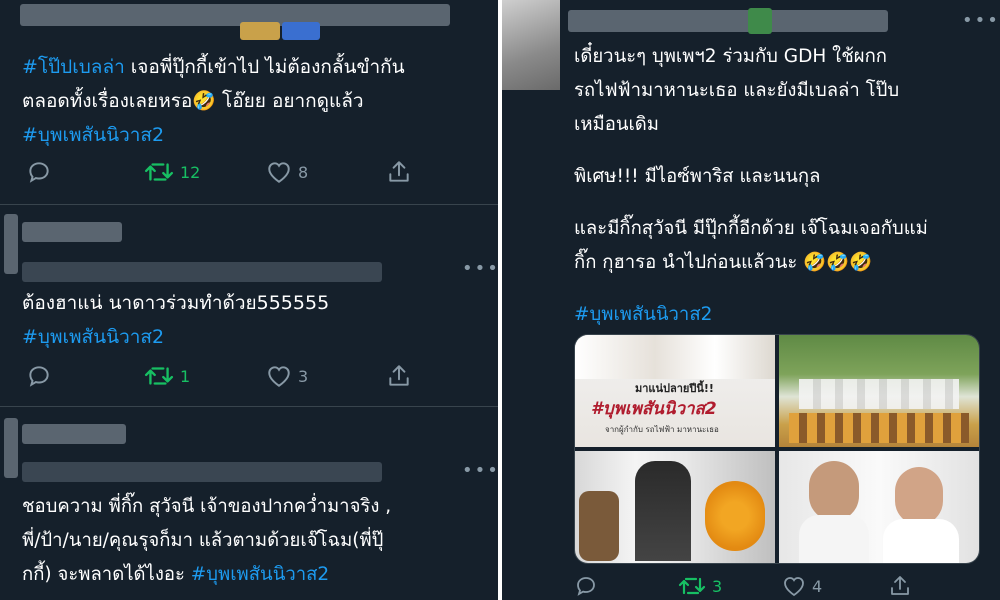 This screenshot has width=1000, height=600. I want to click on retweet-count: 12, so click(190, 172).